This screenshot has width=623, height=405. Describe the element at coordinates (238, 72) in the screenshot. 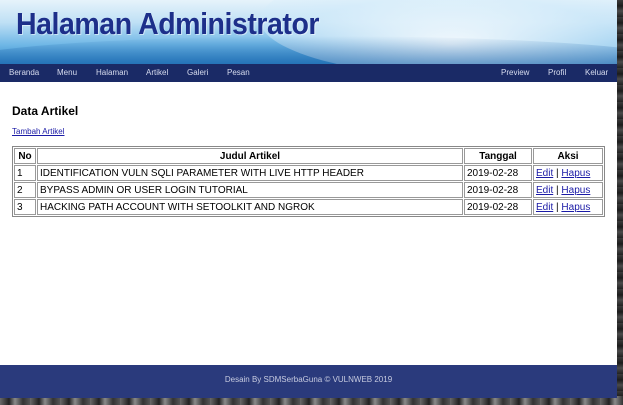

I see `nav-pesan: Pesan` at that location.